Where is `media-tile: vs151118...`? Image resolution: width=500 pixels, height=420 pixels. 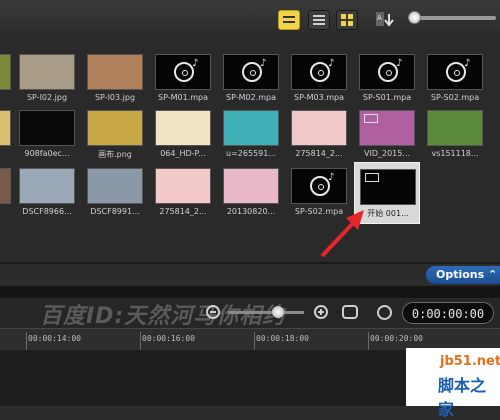 media-tile: vs151118... is located at coordinates (455, 135).